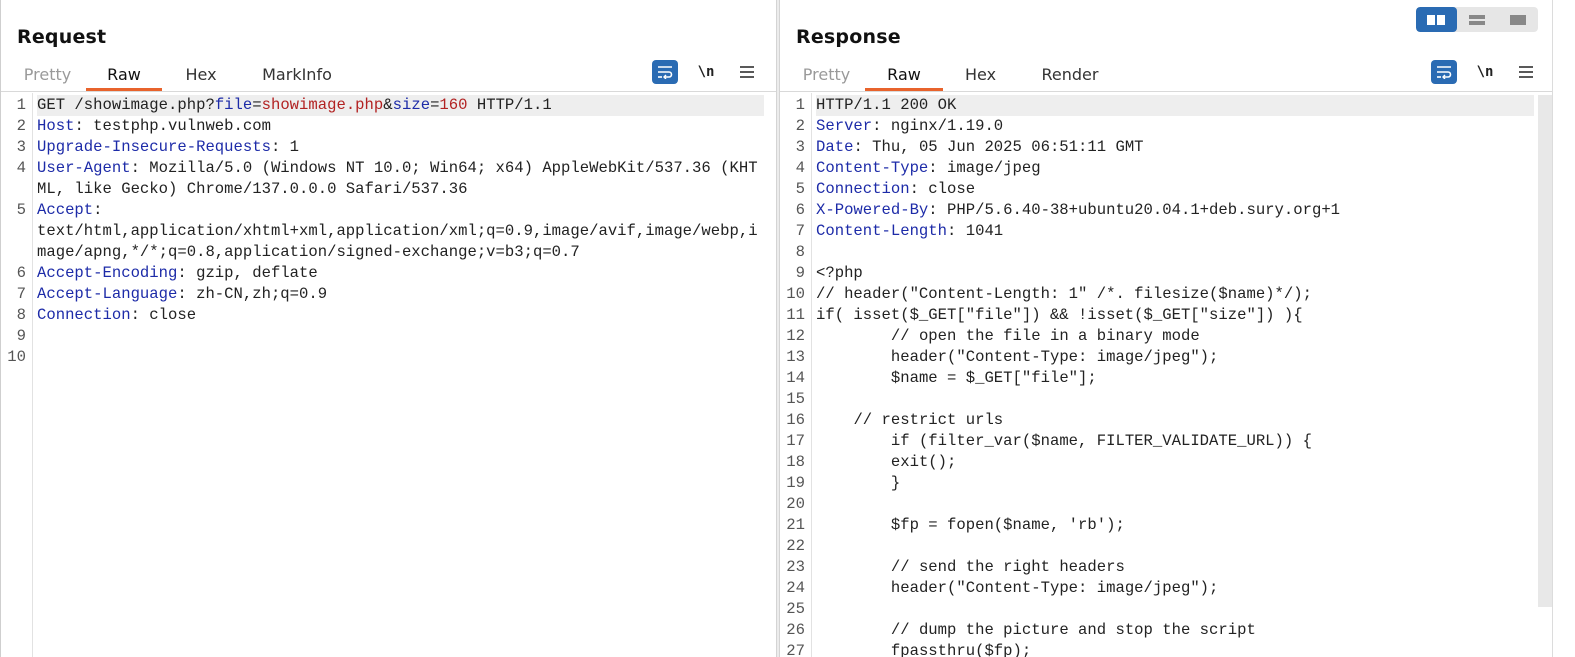 This screenshot has height=657, width=1575. Describe the element at coordinates (84, 315) in the screenshot. I see `header-key: Connection` at that location.